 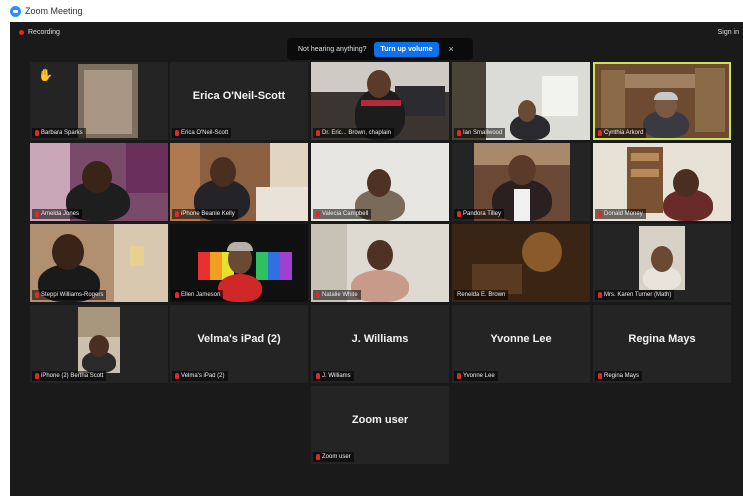 What do you see at coordinates (332, 49) in the screenshot?
I see `audio-notice-text: Not hearing anything?` at bounding box center [332, 49].